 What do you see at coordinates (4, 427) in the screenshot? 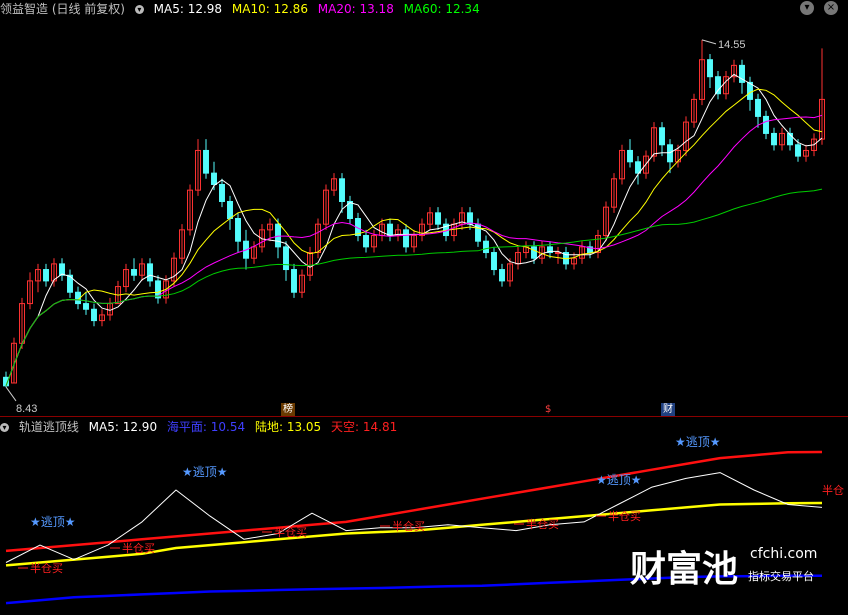
I see `panel-toggle-icon: ▾` at bounding box center [4, 427].